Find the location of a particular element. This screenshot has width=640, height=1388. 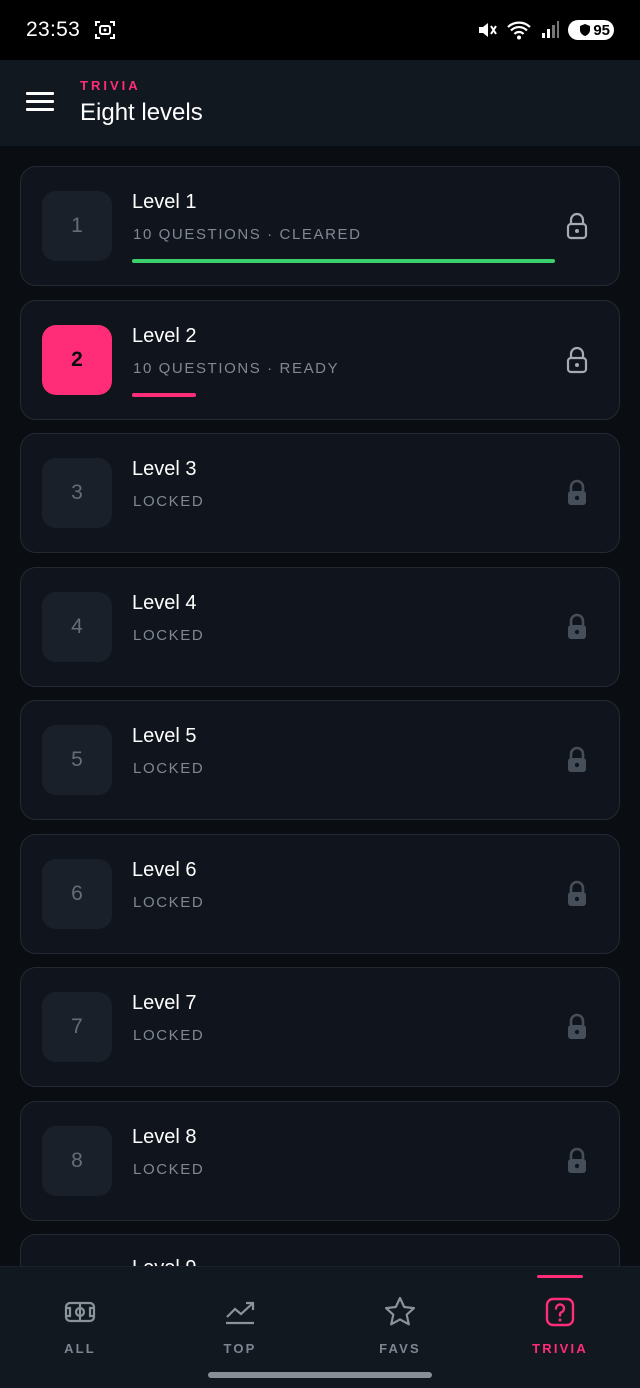

star-icon is located at coordinates (400, 1311).